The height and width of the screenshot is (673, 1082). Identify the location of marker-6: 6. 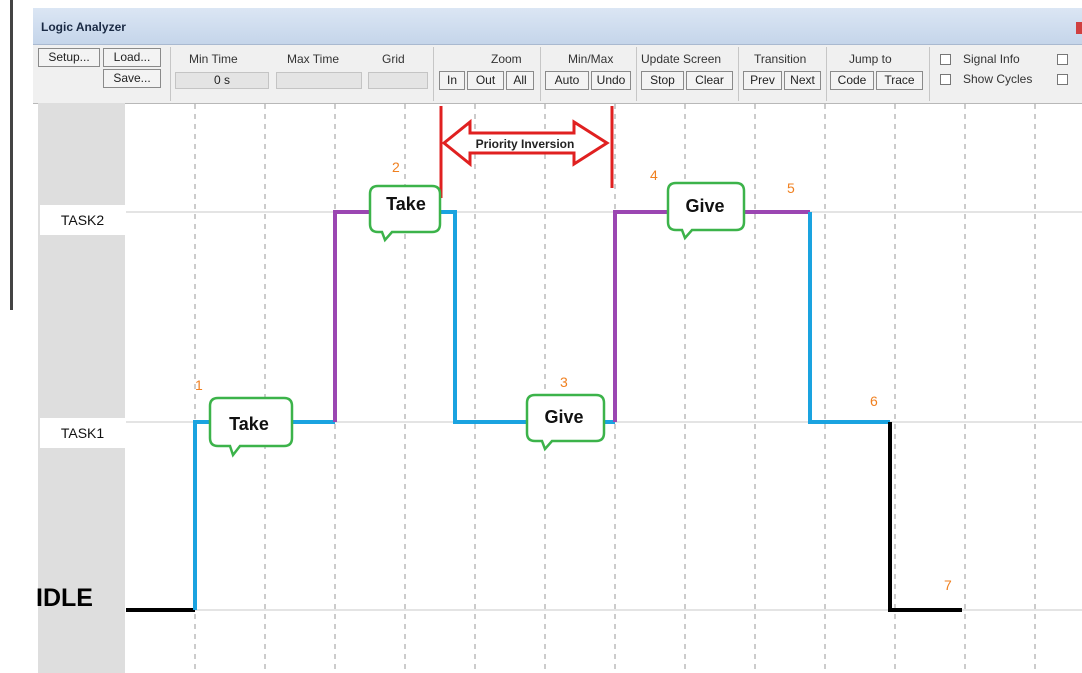
(874, 401).